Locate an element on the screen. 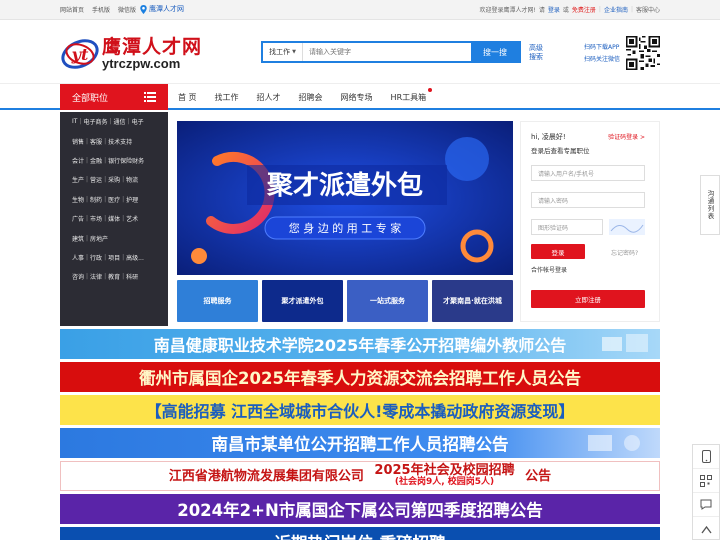 The width and height of the screenshot is (720, 540). side-mobile-button is located at coordinates (706, 457).